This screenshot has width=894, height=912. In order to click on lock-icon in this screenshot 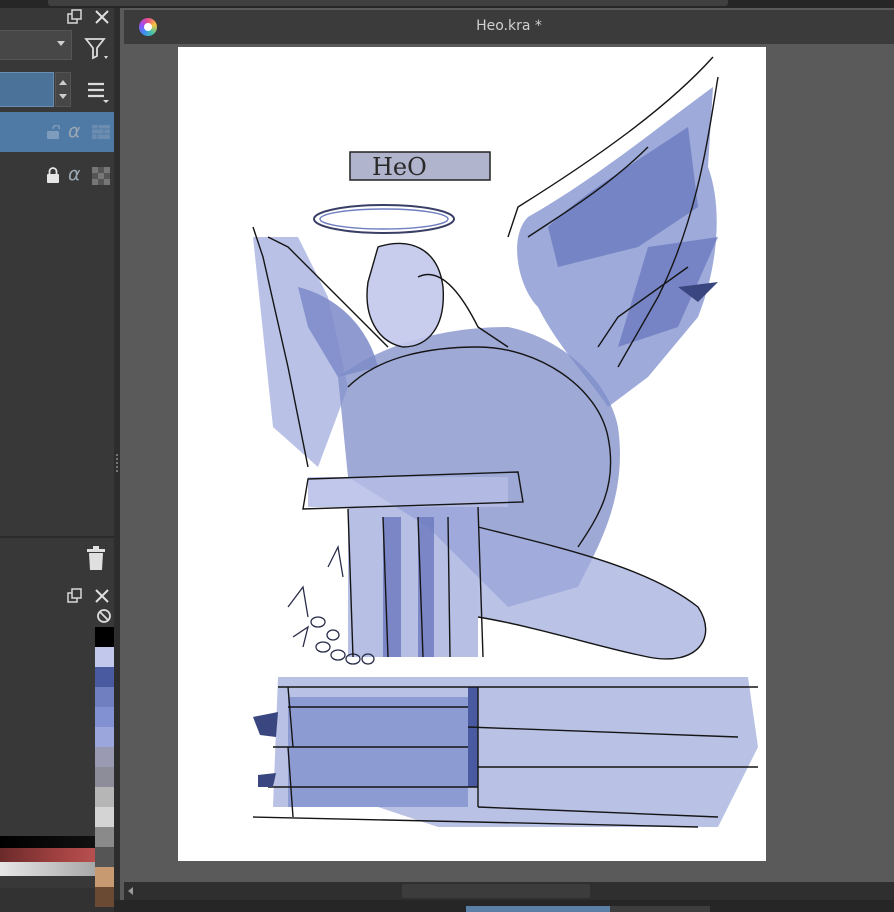, I will do `click(53, 175)`.